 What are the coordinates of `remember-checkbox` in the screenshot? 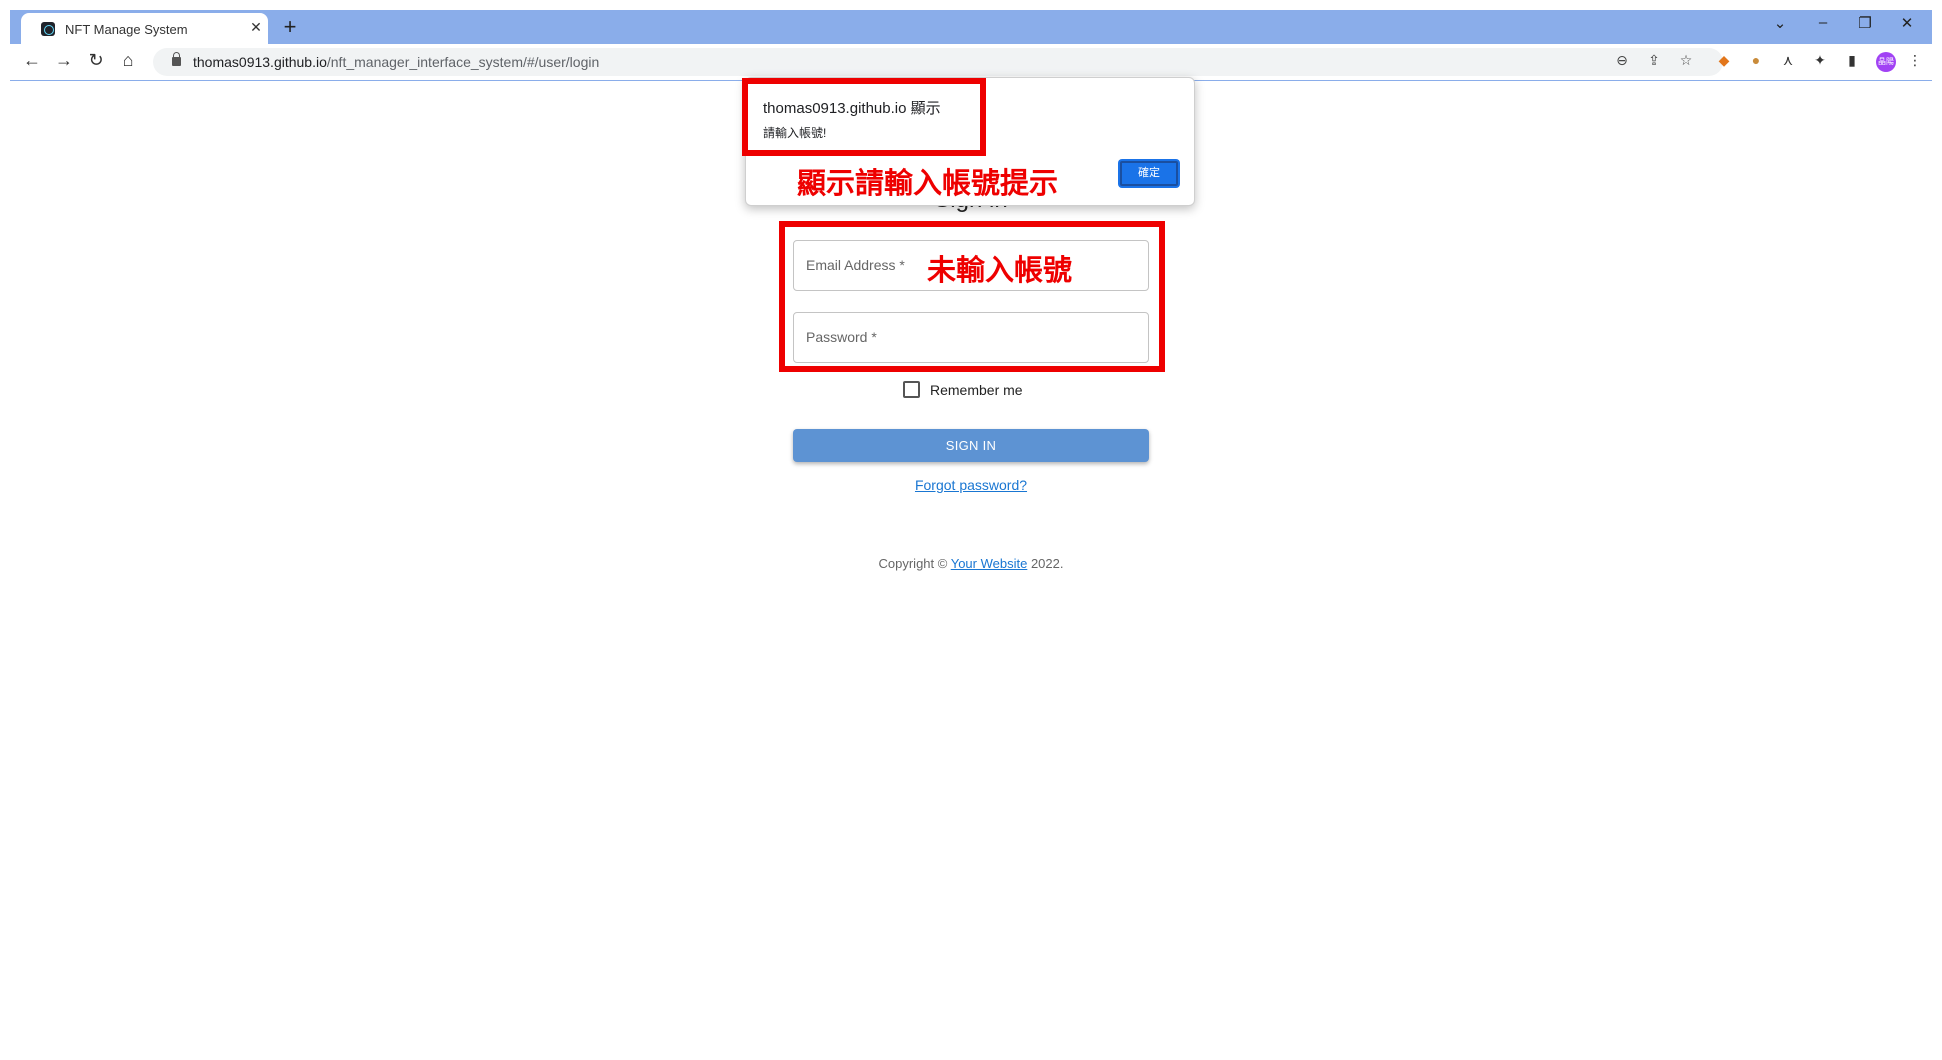 It's located at (911, 389).